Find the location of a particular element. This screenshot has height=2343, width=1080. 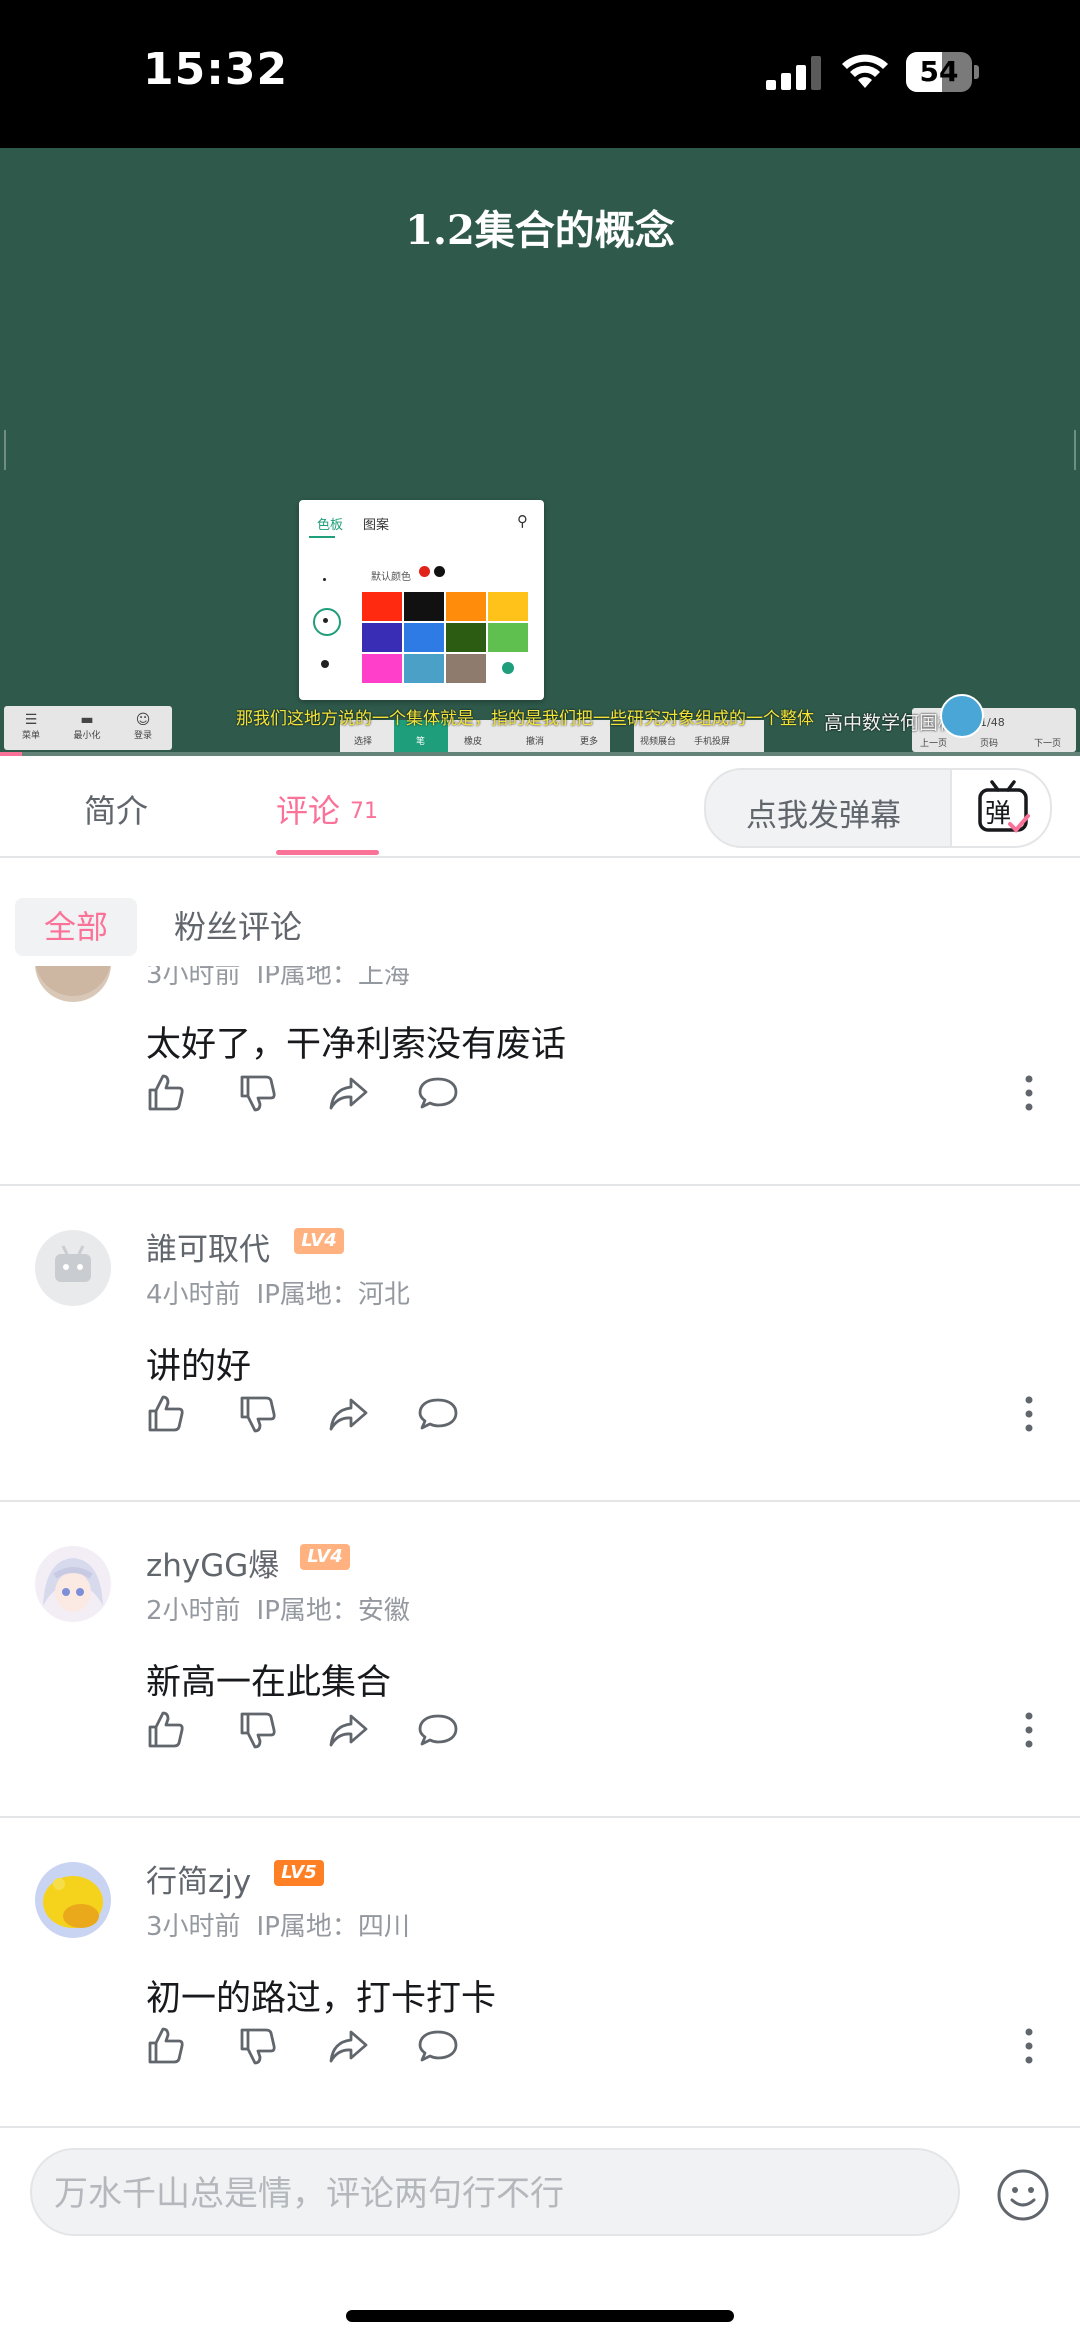

danmaku-bar: 点我发弹幕 弹 is located at coordinates (878, 808).